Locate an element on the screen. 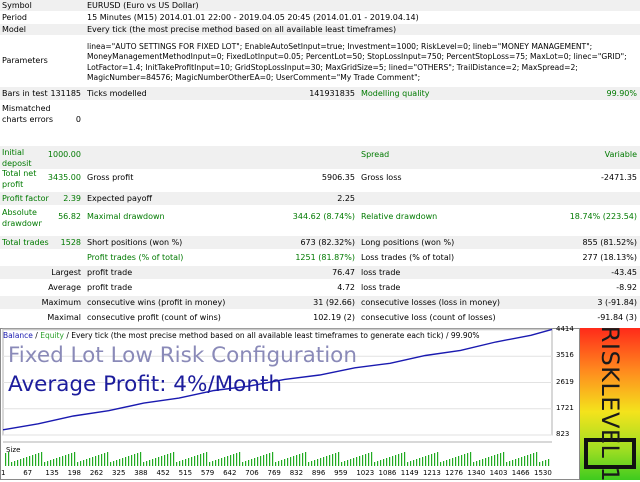 This screenshot has width=640, height=482. x-tick-label: 452 is located at coordinates (163, 473).